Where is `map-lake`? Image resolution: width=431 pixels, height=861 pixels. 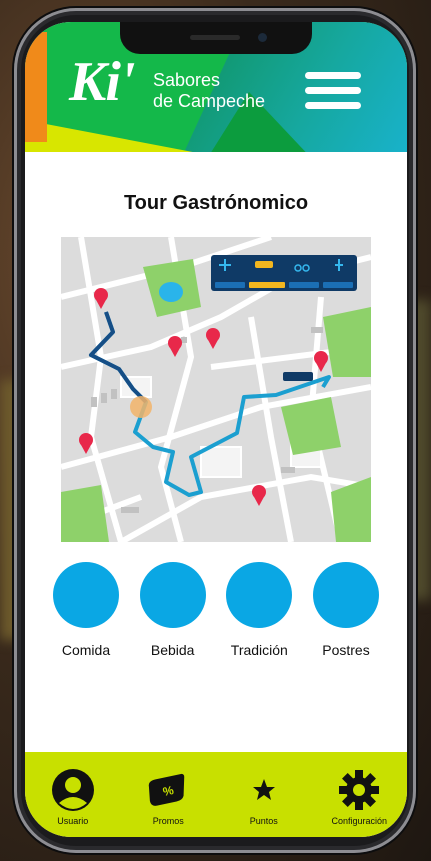
map-lake is located at coordinates (171, 292).